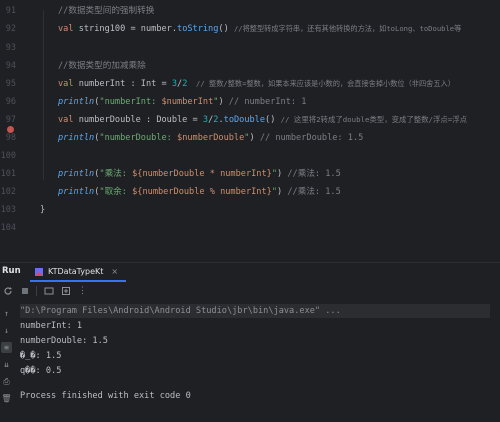 The image size is (500, 422). Describe the element at coordinates (116, 174) in the screenshot. I see `code-string: "乘法:` at that location.